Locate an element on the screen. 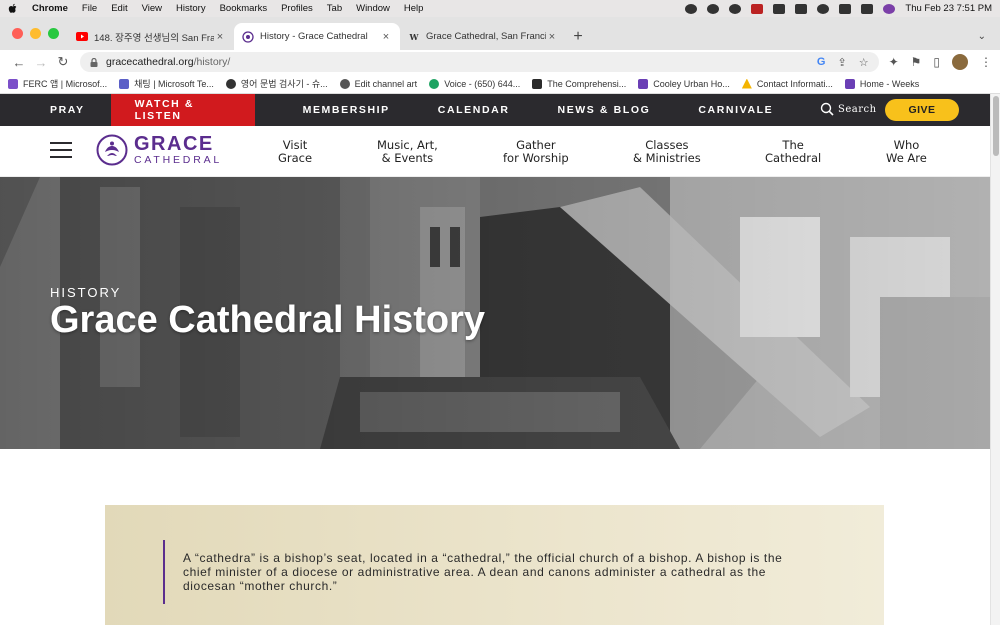 The height and width of the screenshot is (625, 1000). bookmark-item: Edit channel art is located at coordinates (378, 83).